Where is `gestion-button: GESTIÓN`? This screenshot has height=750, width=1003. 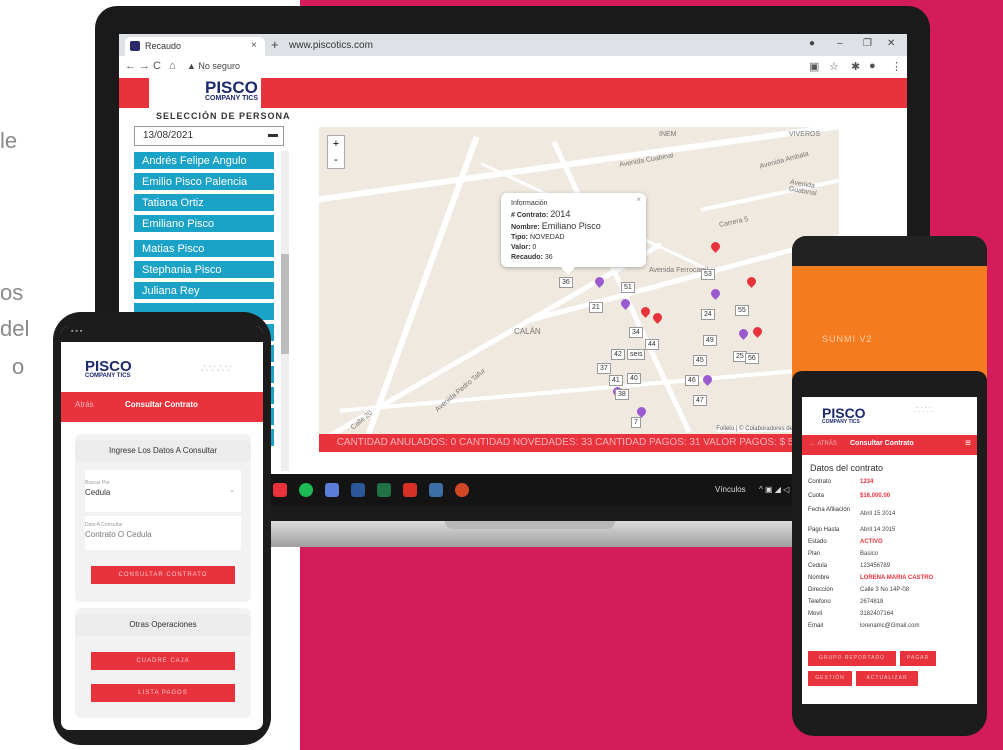
gestion-button: GESTIÓN is located at coordinates (830, 678).